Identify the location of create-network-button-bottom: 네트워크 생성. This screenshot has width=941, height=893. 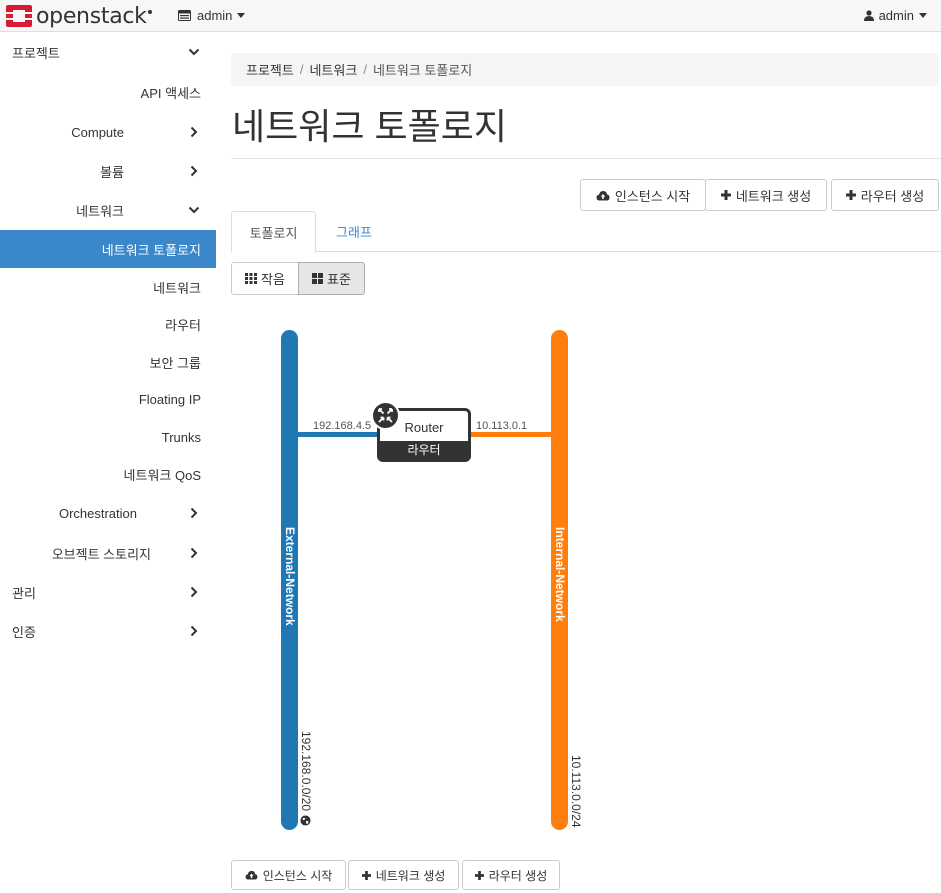
(403, 875).